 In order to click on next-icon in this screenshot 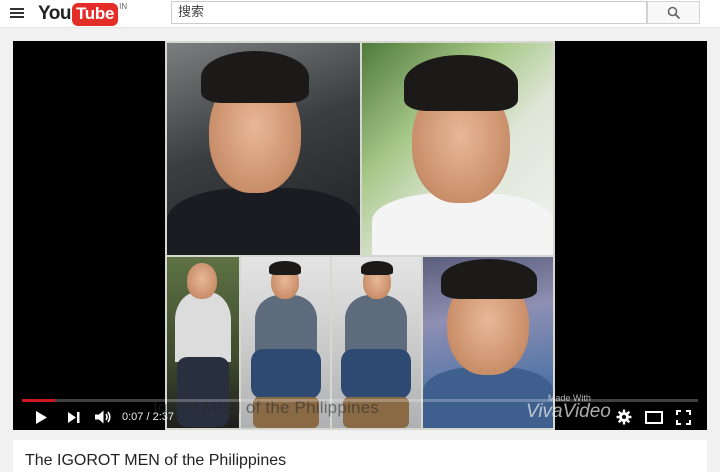, I will do `click(74, 417)`.